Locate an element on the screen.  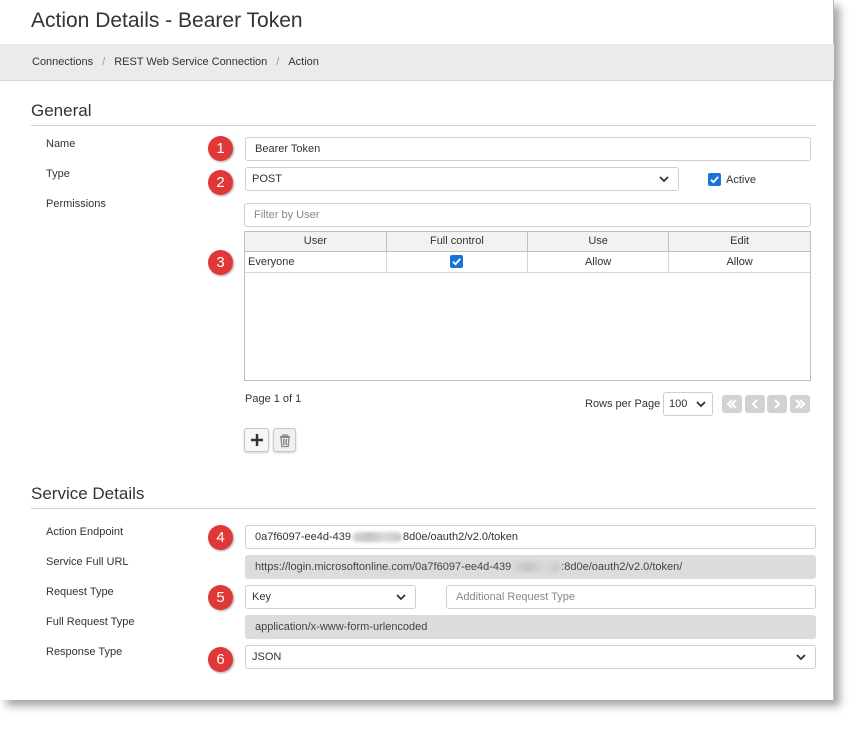
type-label: Type is located at coordinates (58, 174).